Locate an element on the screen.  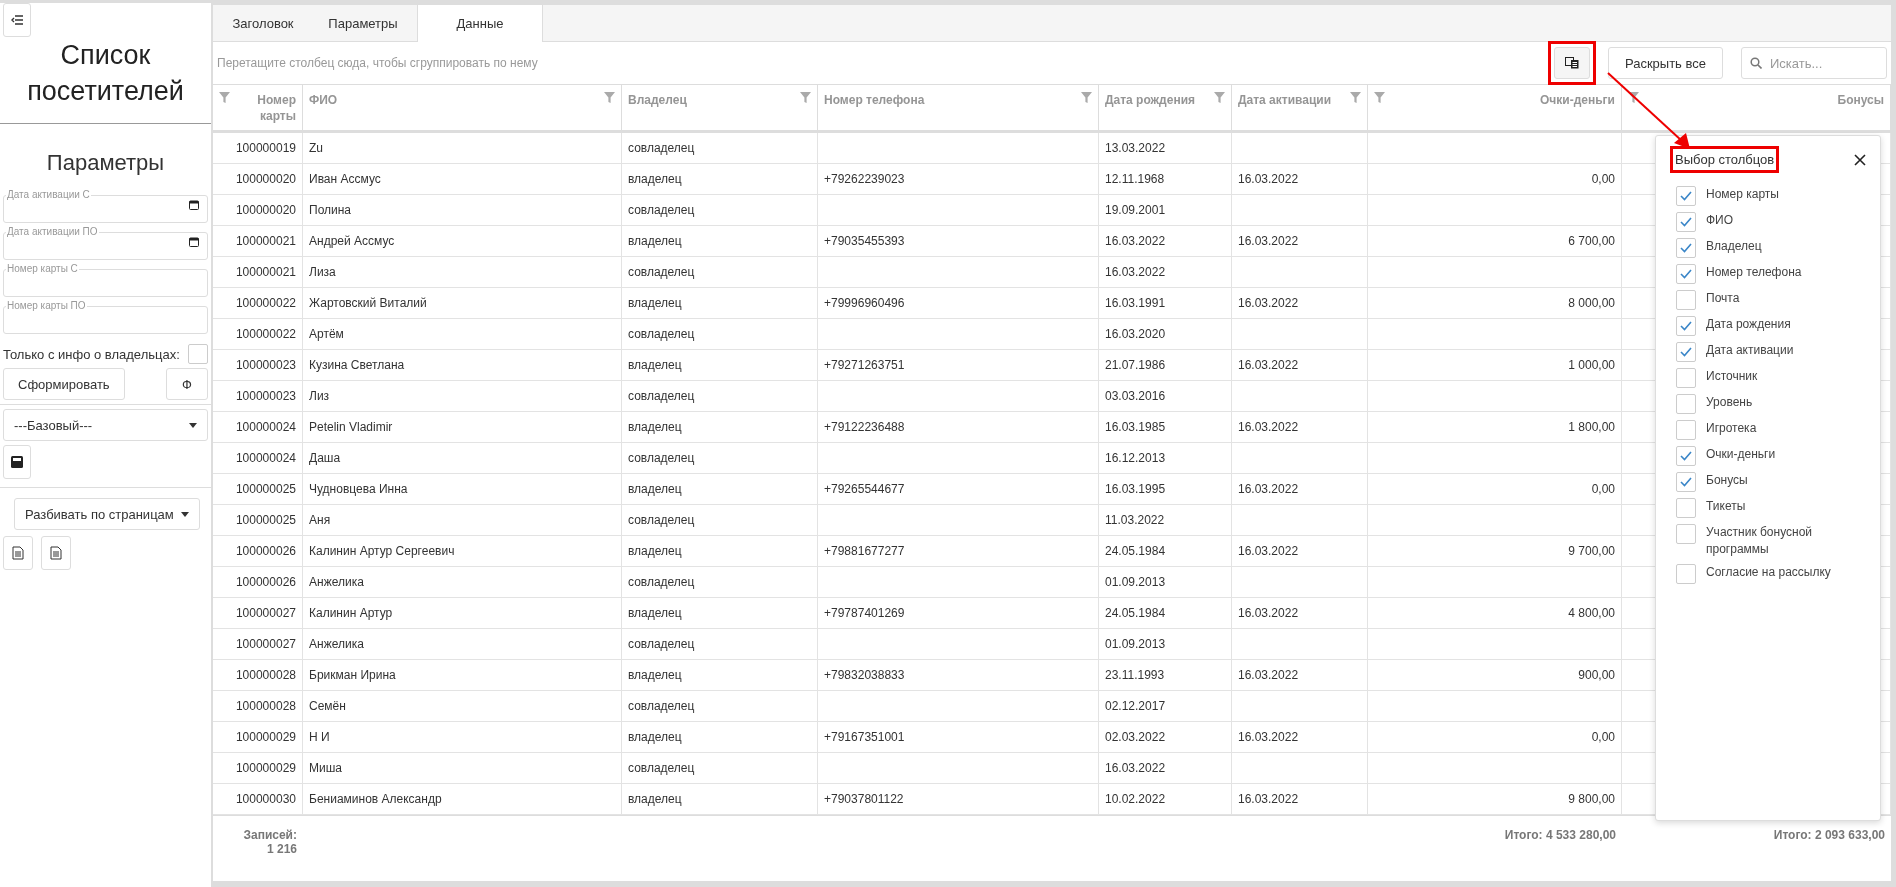
column-option: ФИО is located at coordinates (1720, 220).